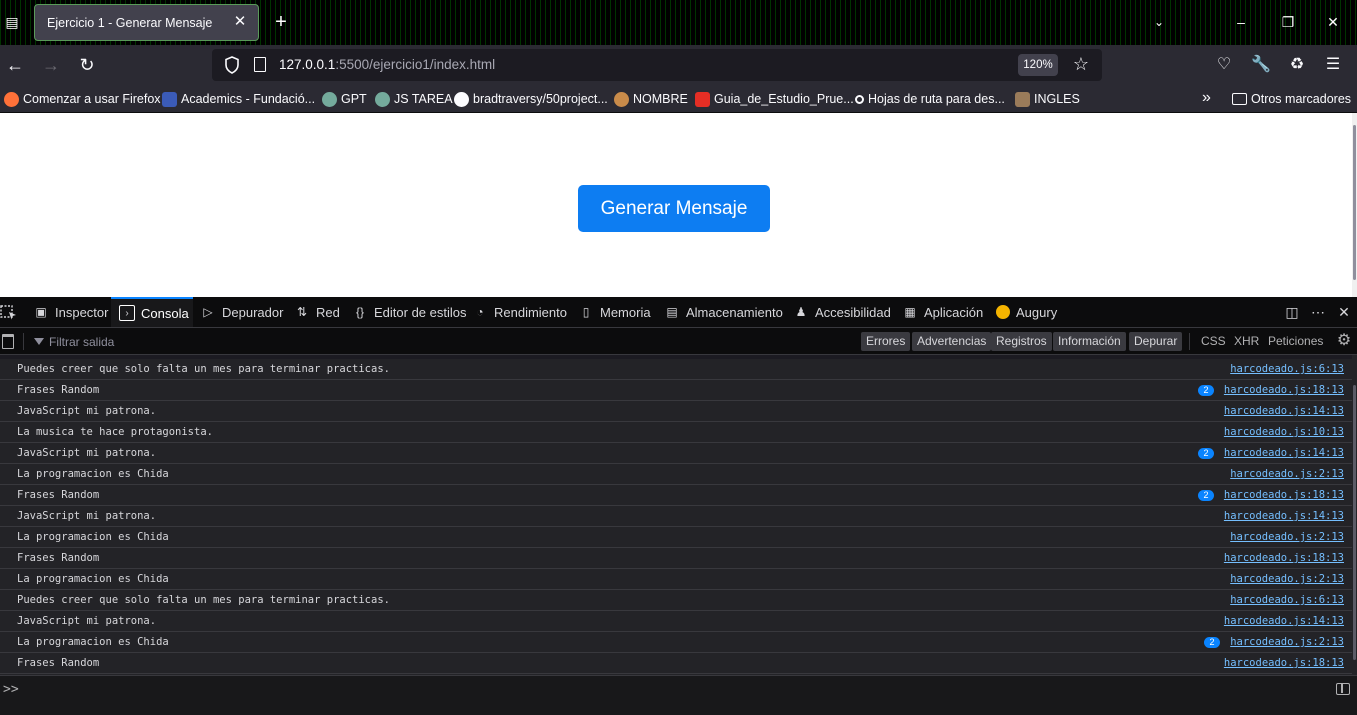 This screenshot has height=715, width=1357. I want to click on menu-icon: ☰, so click(1333, 65).